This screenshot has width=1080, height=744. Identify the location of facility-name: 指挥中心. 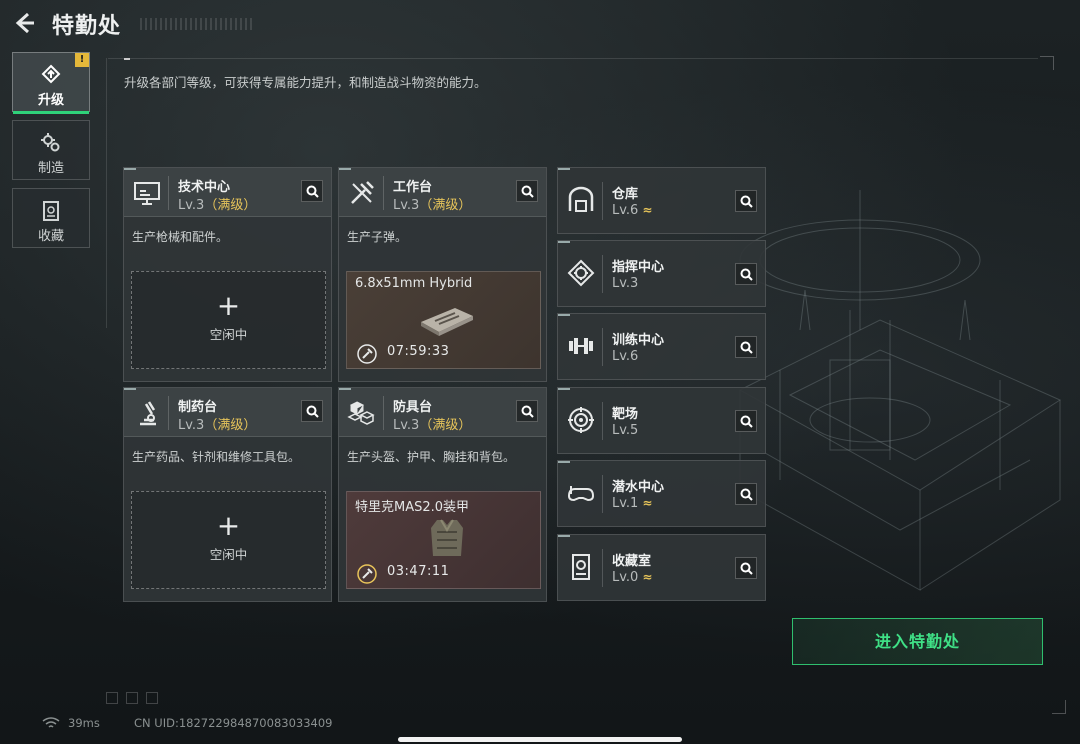
(638, 267).